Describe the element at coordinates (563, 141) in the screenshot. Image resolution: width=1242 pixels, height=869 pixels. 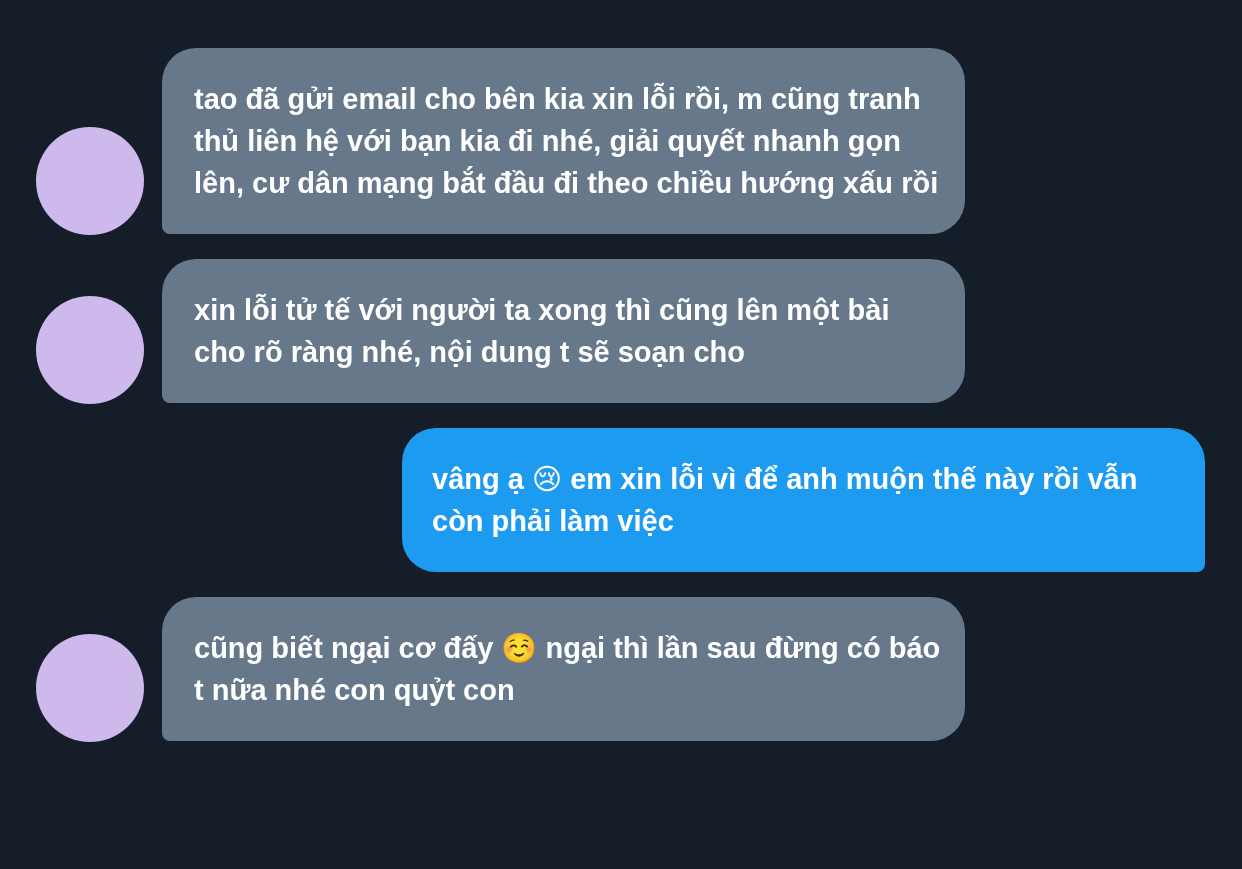
I see `message-bubble: tao đã gửi email cho bên kia xin lỗi rồi, m cũng tranh thủ liên hệ với bạn kia đi nhé, giải quyết nhanh gọn lên, cư dân mạng bắt đầu đi theo chiều hướng xấu rồi` at that location.